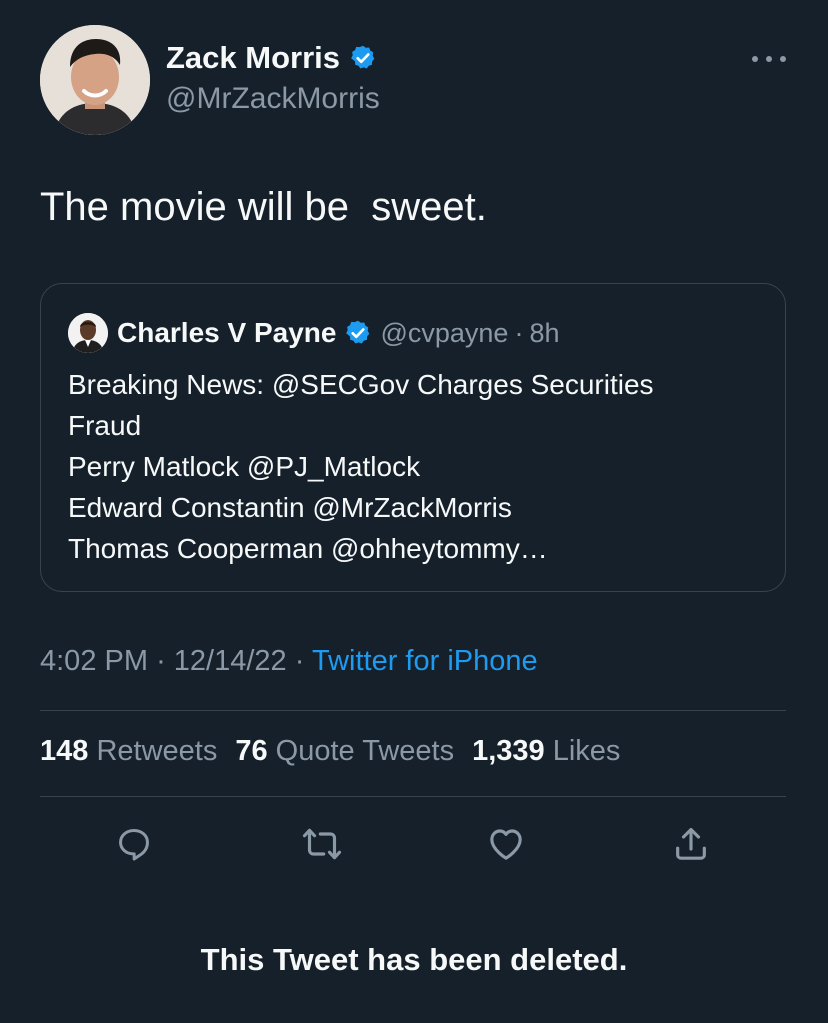  I want to click on share-icon, so click(691, 843).